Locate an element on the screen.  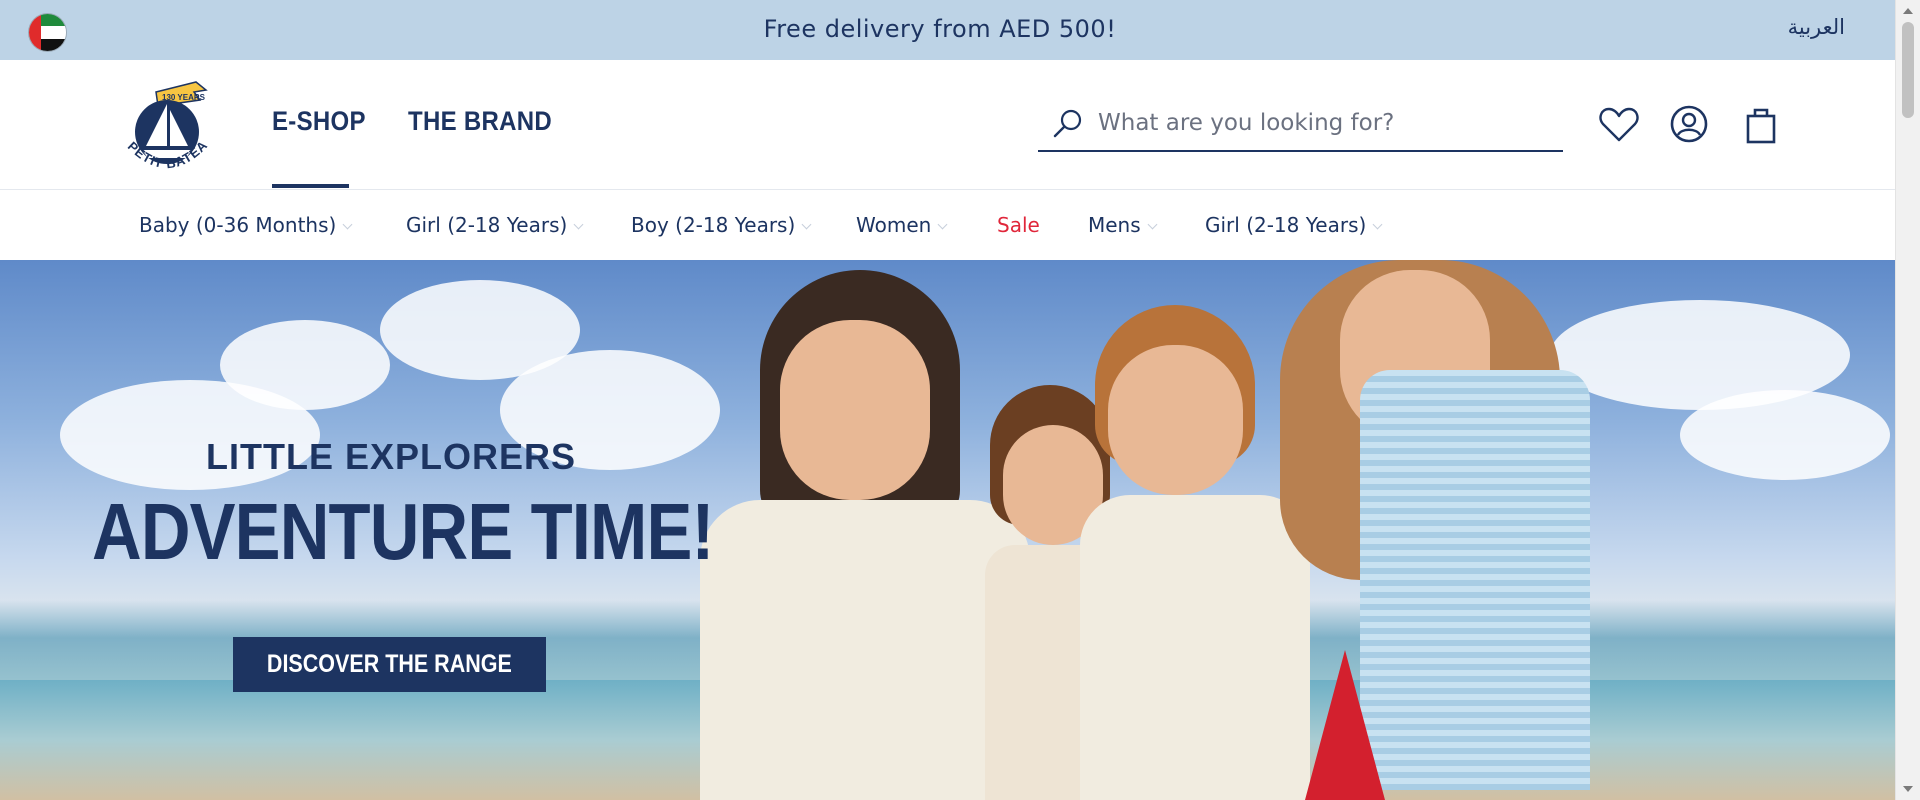
category-girl: Girl (2-18 Years) is located at coordinates (495, 225).